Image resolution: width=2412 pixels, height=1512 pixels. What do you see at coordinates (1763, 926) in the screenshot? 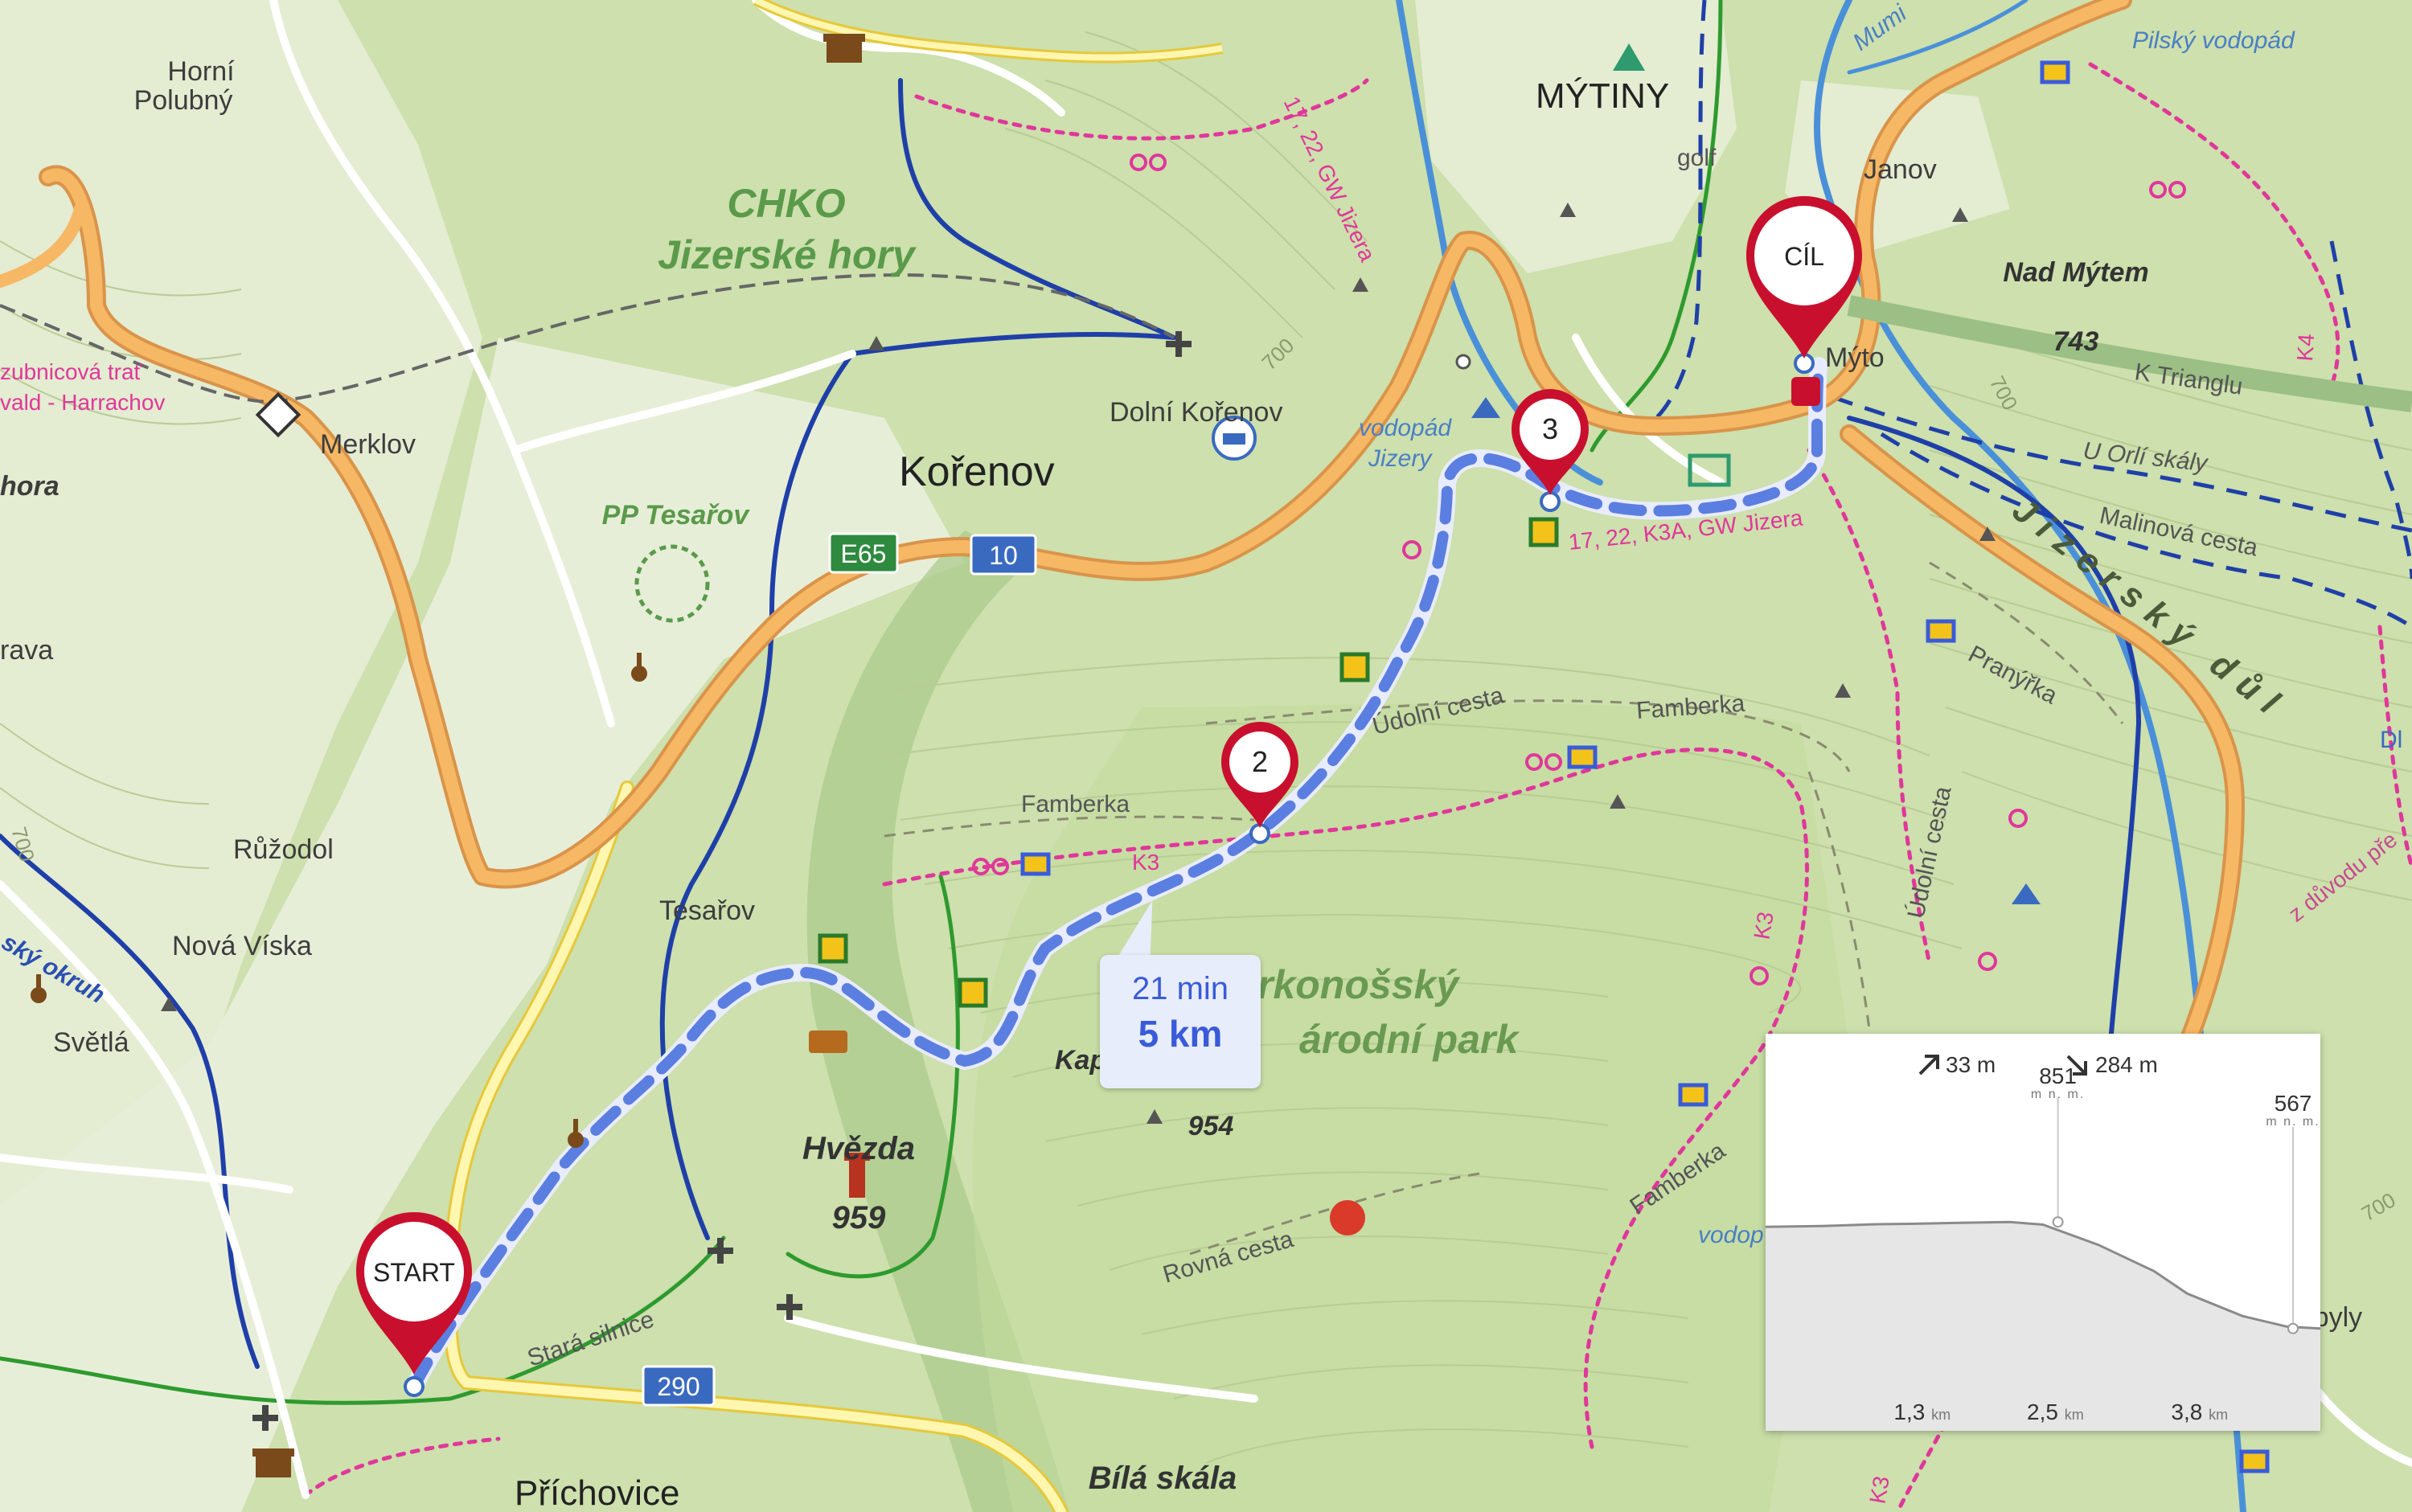
I see `label-trail-k3-2: K3` at bounding box center [1763, 926].